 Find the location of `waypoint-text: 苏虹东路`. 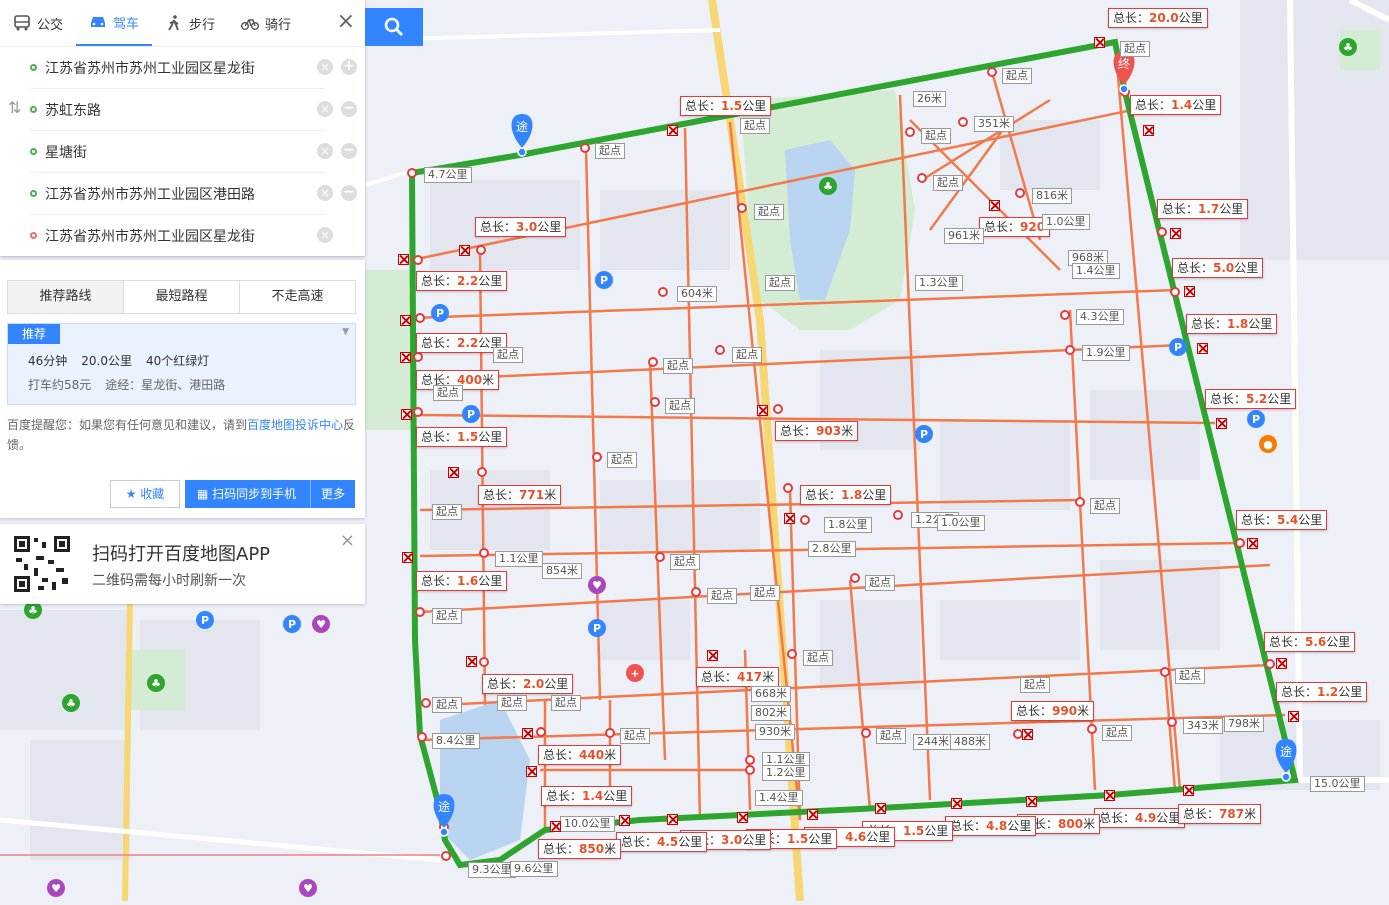

waypoint-text: 苏虹东路 is located at coordinates (185, 110).